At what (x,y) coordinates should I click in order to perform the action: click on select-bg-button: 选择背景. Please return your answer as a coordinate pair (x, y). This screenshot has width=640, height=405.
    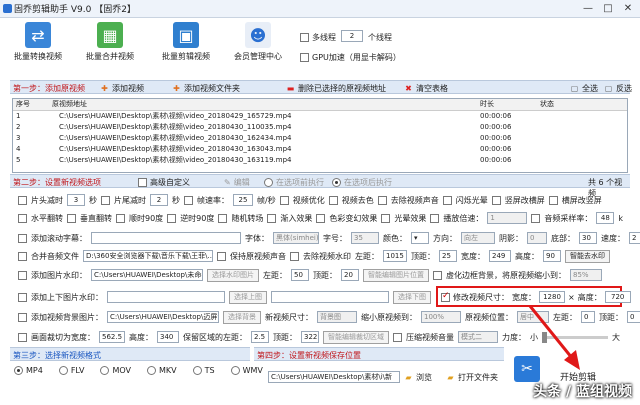
    Looking at the image, I should click on (242, 317).